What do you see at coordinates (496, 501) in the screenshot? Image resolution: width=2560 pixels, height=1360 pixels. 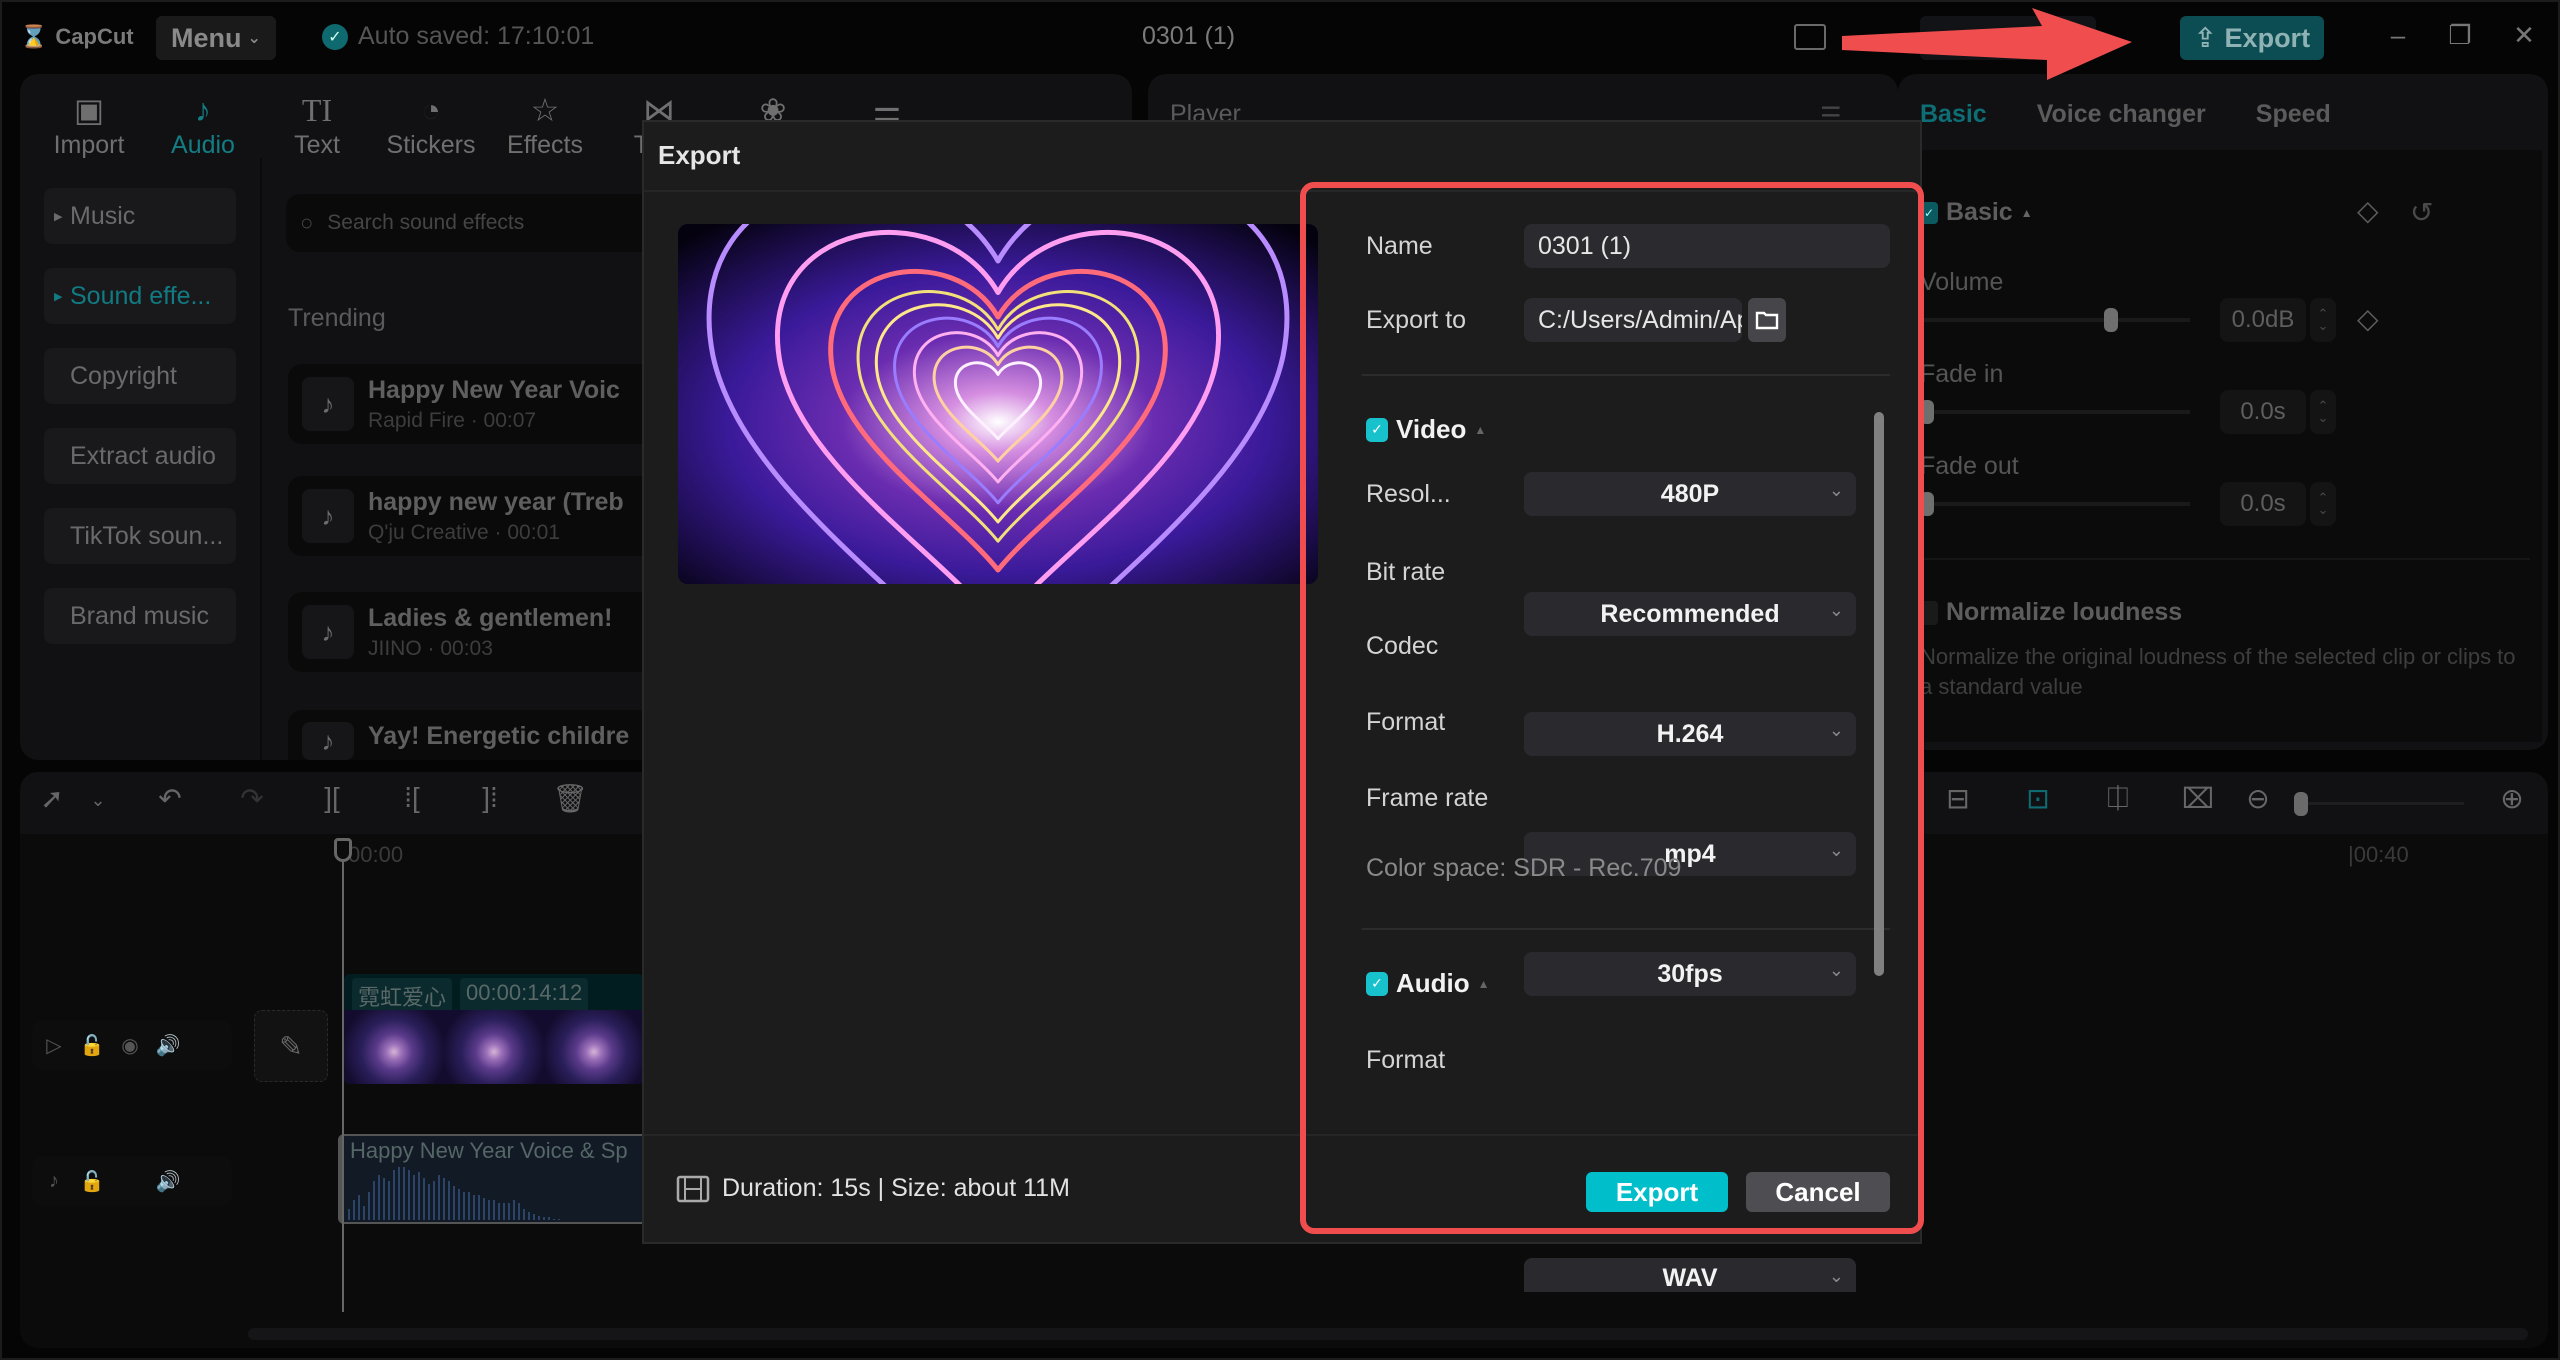 I see `sound-title: happy new year (Treb` at bounding box center [496, 501].